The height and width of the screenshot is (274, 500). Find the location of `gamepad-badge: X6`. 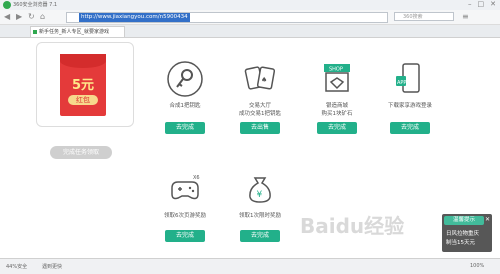

gamepad-badge: X6 is located at coordinates (196, 178).